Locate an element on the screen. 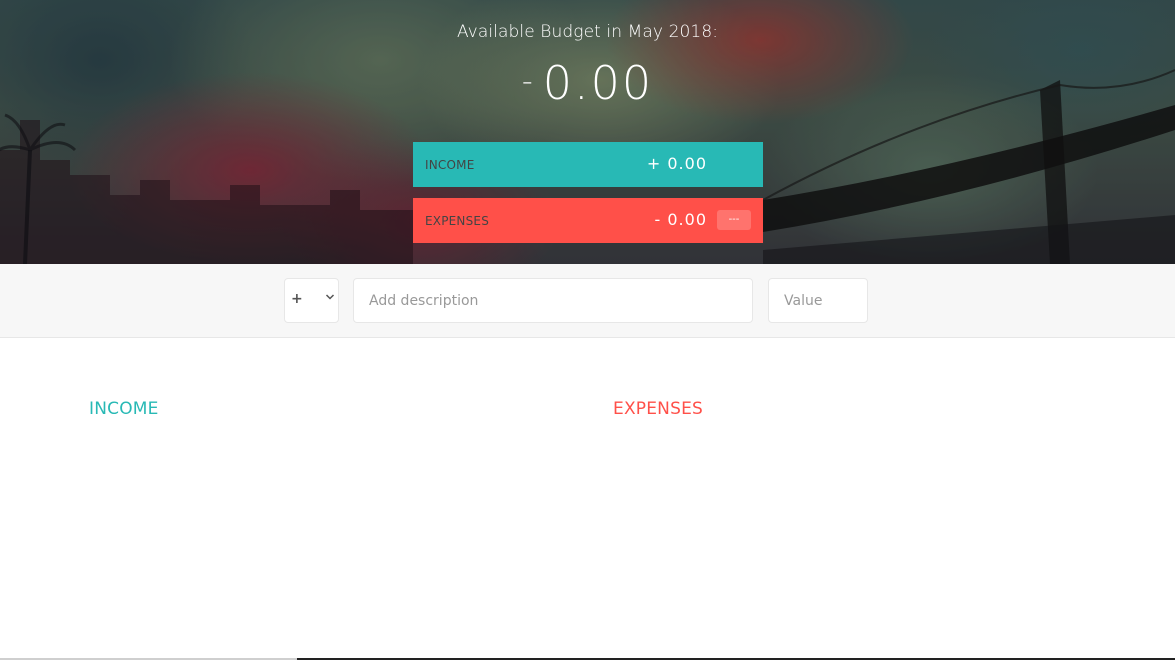 The height and width of the screenshot is (660, 1175). budget-value: -0.00 is located at coordinates (587, 83).